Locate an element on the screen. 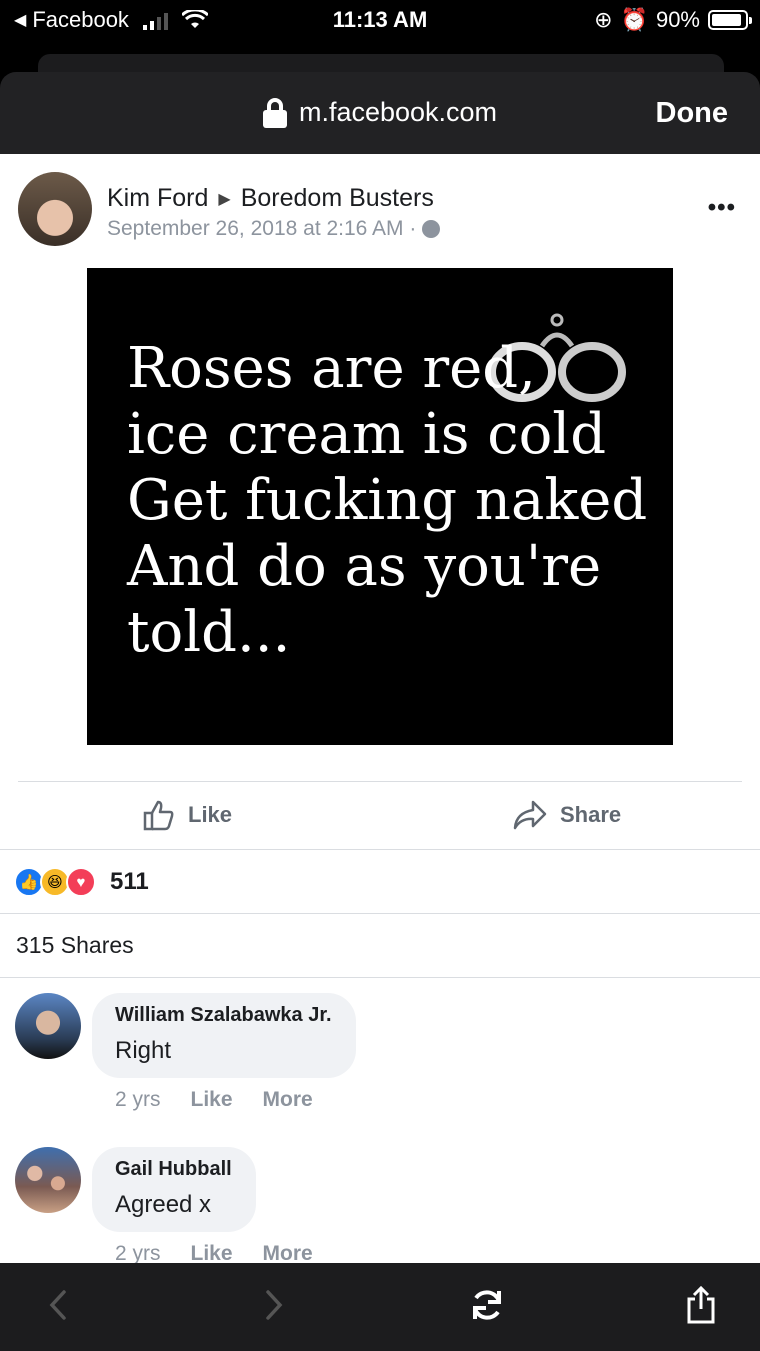  share-arrow-icon is located at coordinates (530, 815).